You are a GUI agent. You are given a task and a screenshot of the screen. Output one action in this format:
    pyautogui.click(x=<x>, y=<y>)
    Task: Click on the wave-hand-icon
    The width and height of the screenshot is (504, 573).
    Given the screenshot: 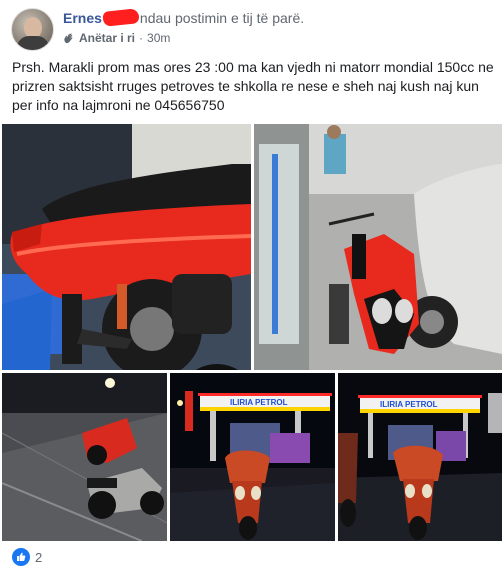 What is the action you would take?
    pyautogui.click(x=68, y=38)
    